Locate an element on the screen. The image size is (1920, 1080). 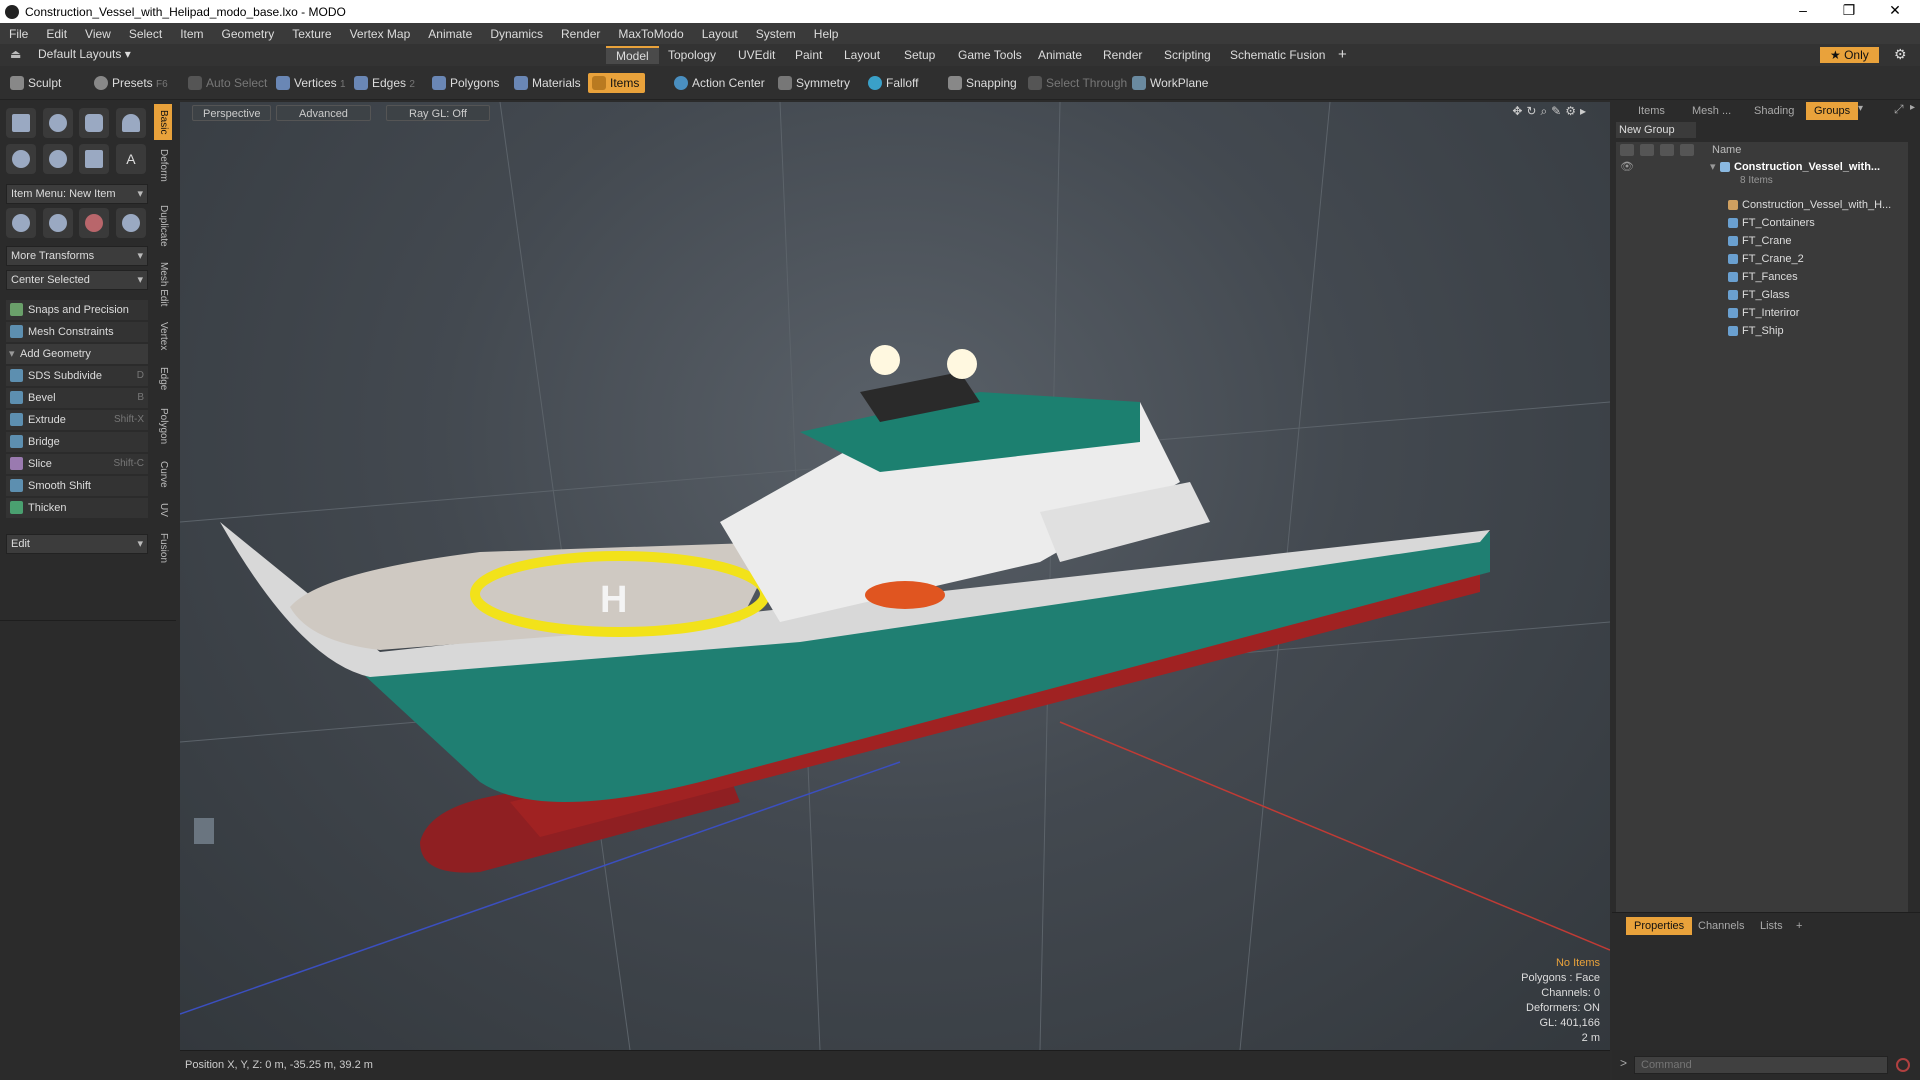
menu-render: Render is located at coordinates (580, 34).